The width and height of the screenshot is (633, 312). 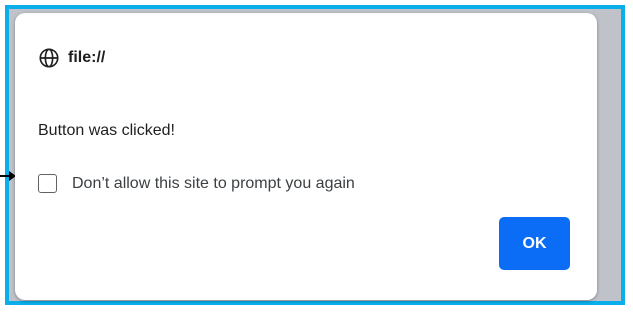 I want to click on globe-icon, so click(x=49, y=58).